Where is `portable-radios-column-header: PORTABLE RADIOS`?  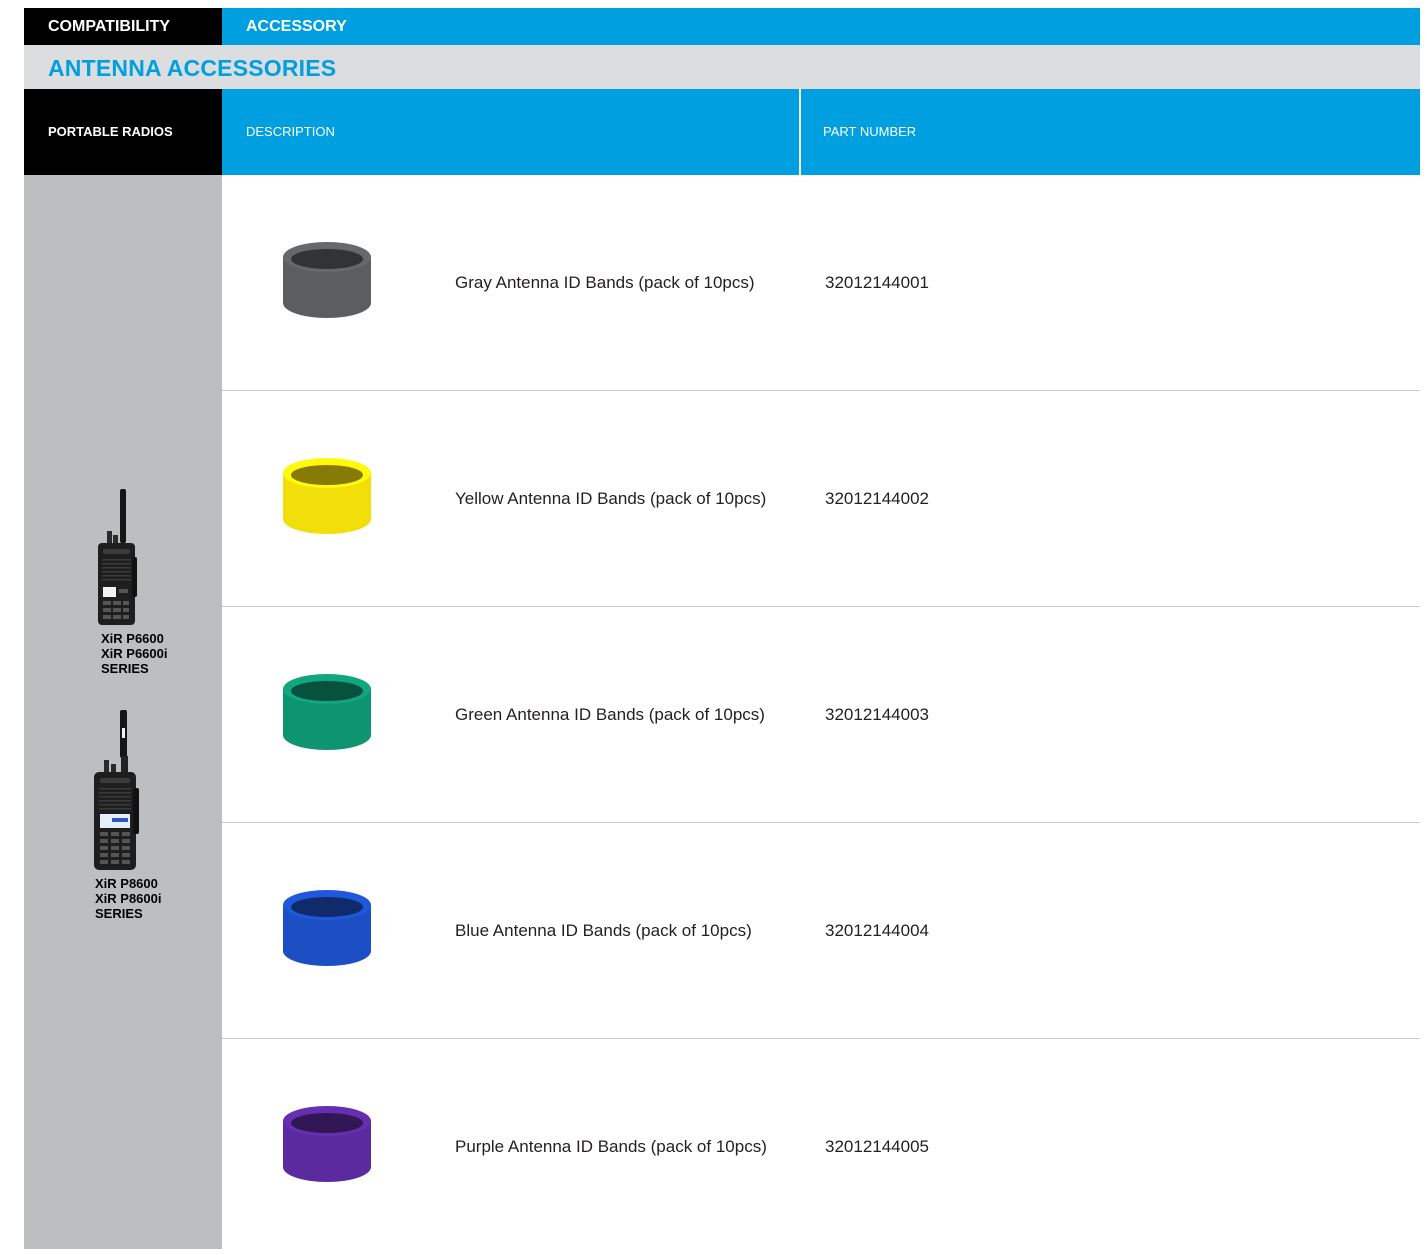 portable-radios-column-header: PORTABLE RADIOS is located at coordinates (123, 132).